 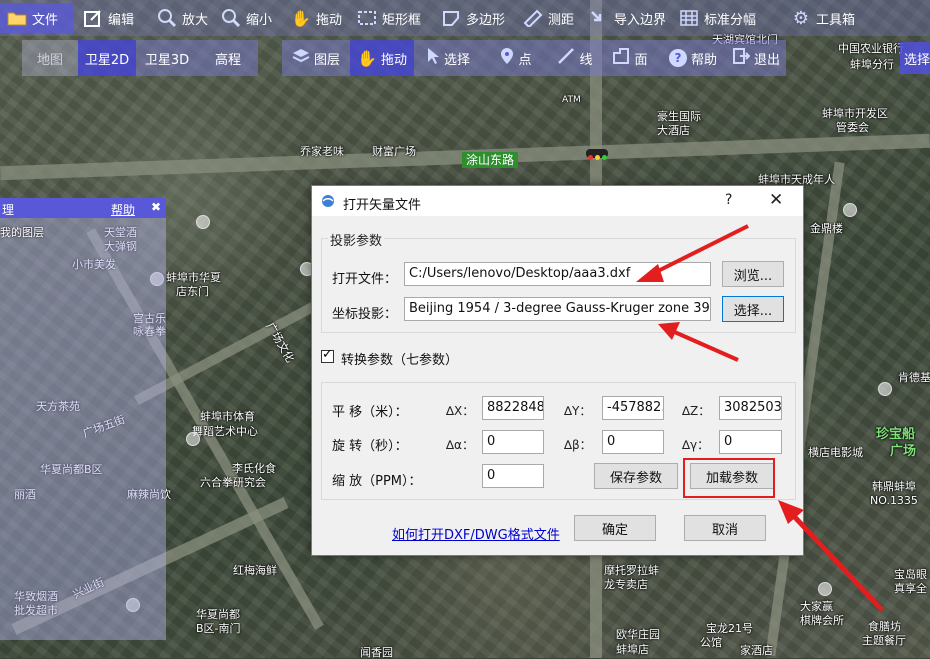 I want to click on transform-checkbox, so click(x=327, y=355).